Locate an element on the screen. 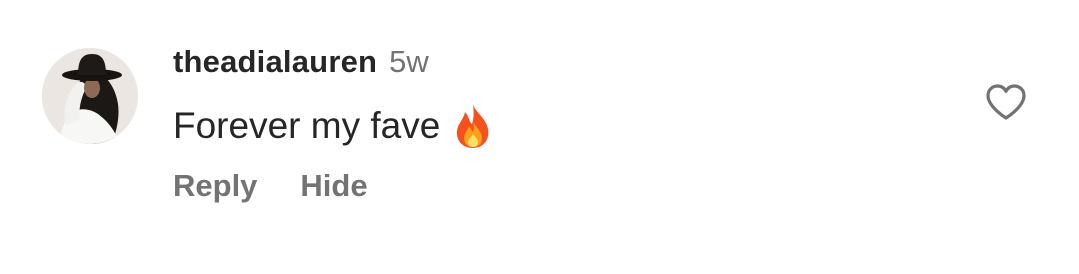 This screenshot has width=1079, height=274. comment-actions: Reply Hide is located at coordinates (270, 186).